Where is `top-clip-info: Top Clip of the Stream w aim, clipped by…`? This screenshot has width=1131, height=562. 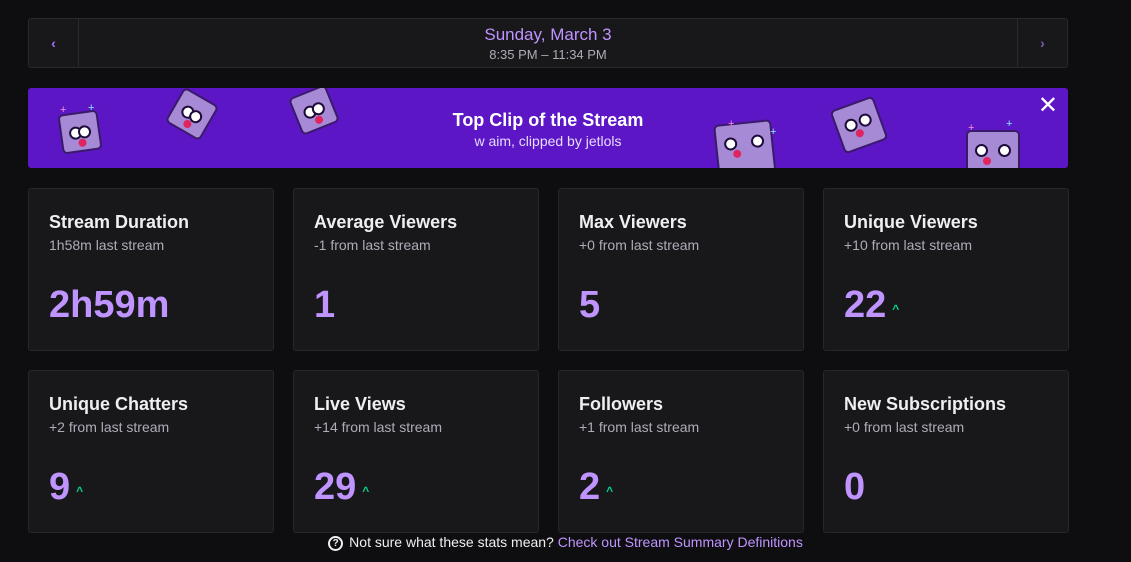
top-clip-info: Top Clip of the Stream w aim, clipped by… is located at coordinates (548, 129).